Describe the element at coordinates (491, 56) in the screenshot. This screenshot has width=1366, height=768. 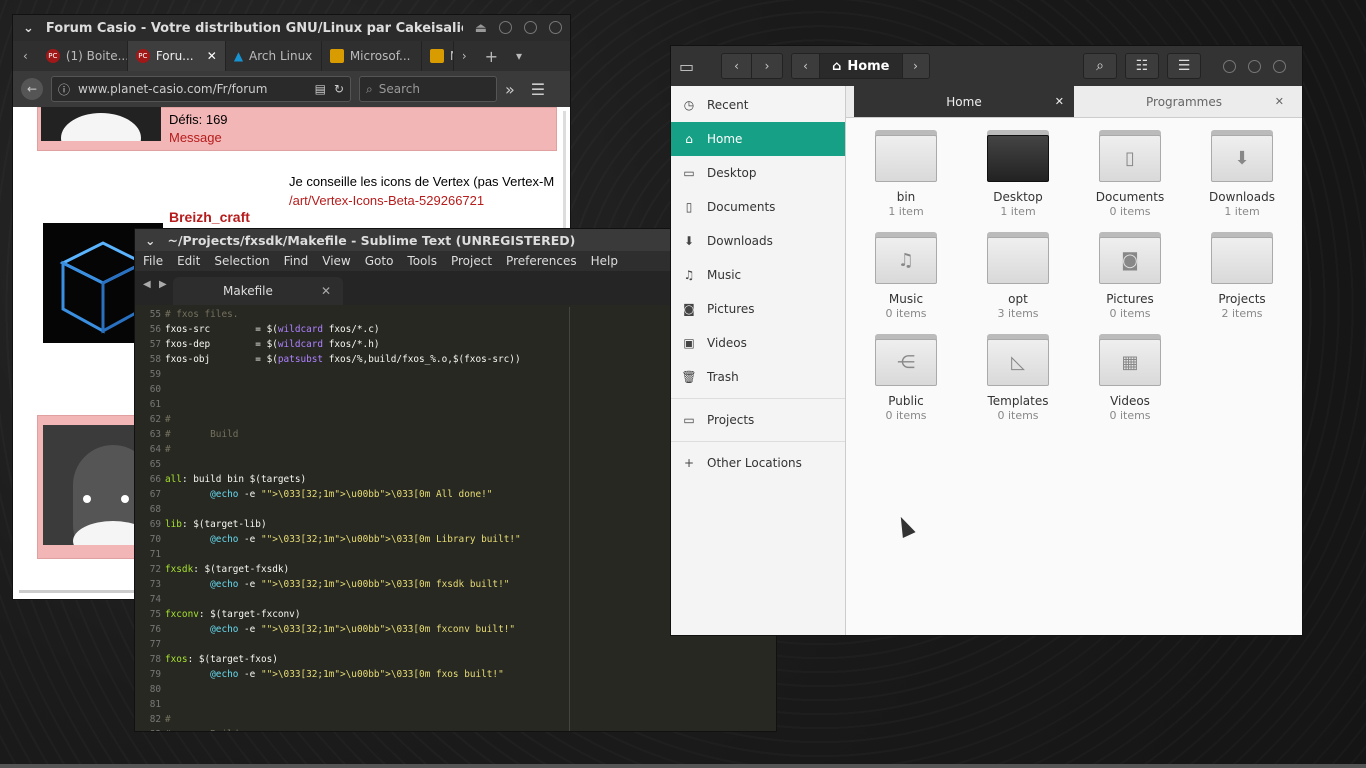
I see `new-tab-icon: +` at that location.